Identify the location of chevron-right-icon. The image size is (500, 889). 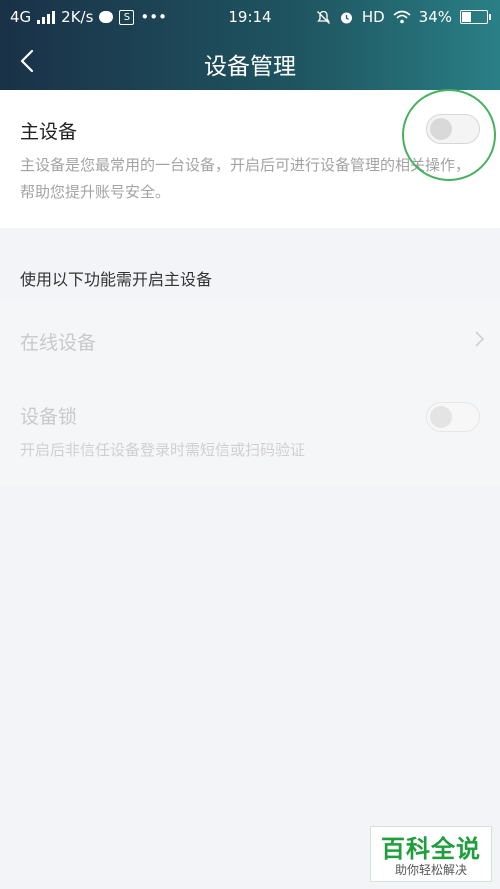
(480, 339).